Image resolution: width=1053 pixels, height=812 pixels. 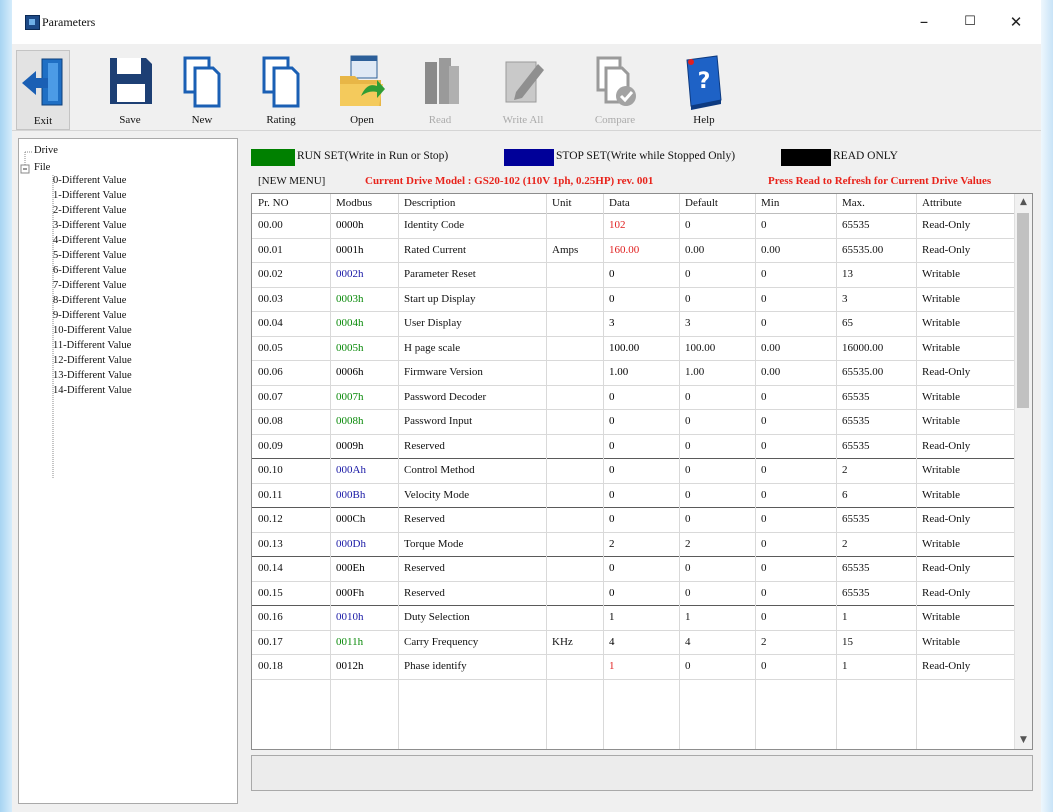 I want to click on column-header: Description, so click(x=429, y=203).